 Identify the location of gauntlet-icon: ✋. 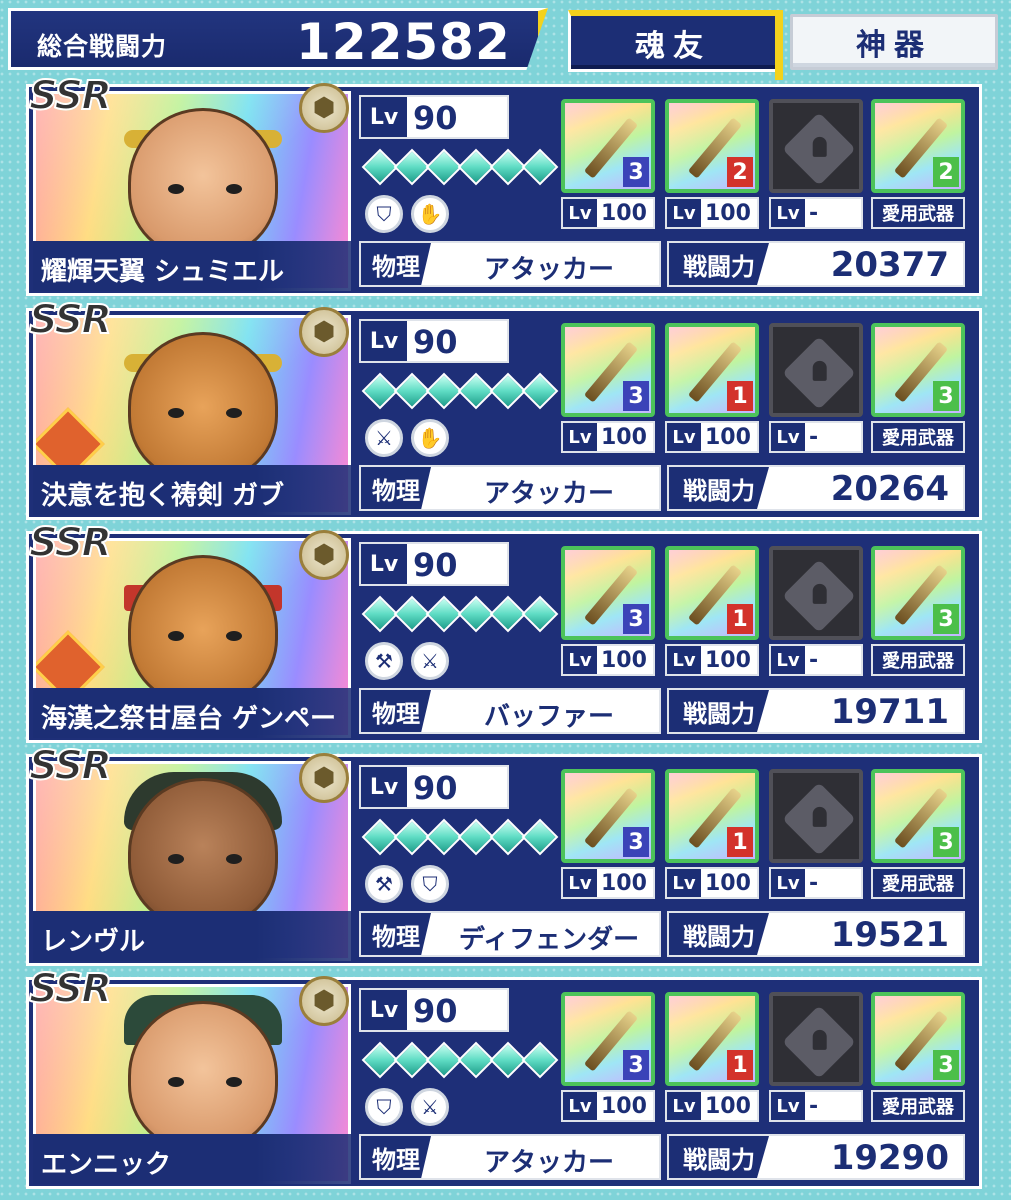
(430, 214).